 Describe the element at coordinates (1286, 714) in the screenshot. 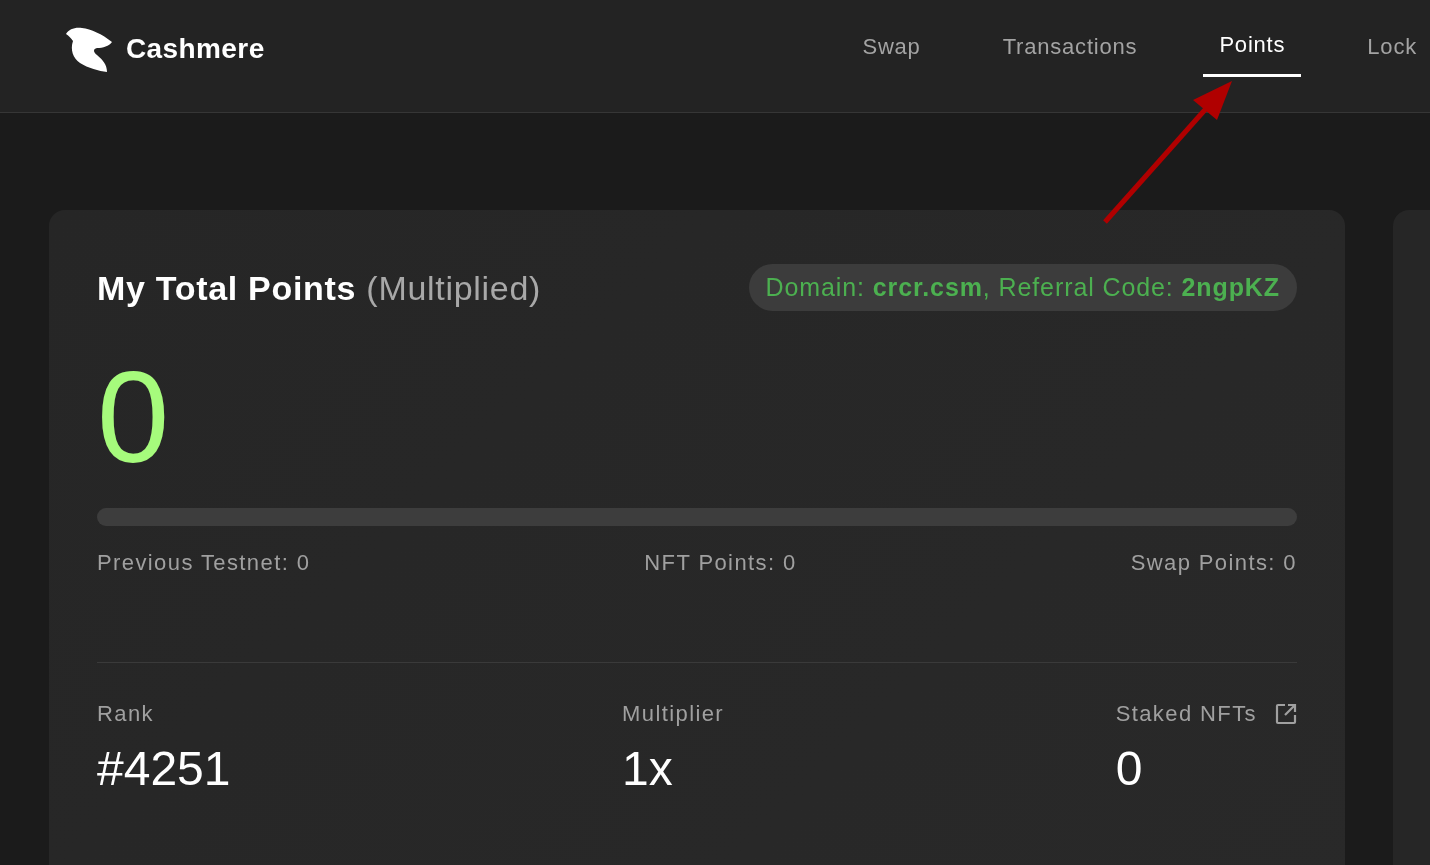

I see `external-link-icon` at that location.